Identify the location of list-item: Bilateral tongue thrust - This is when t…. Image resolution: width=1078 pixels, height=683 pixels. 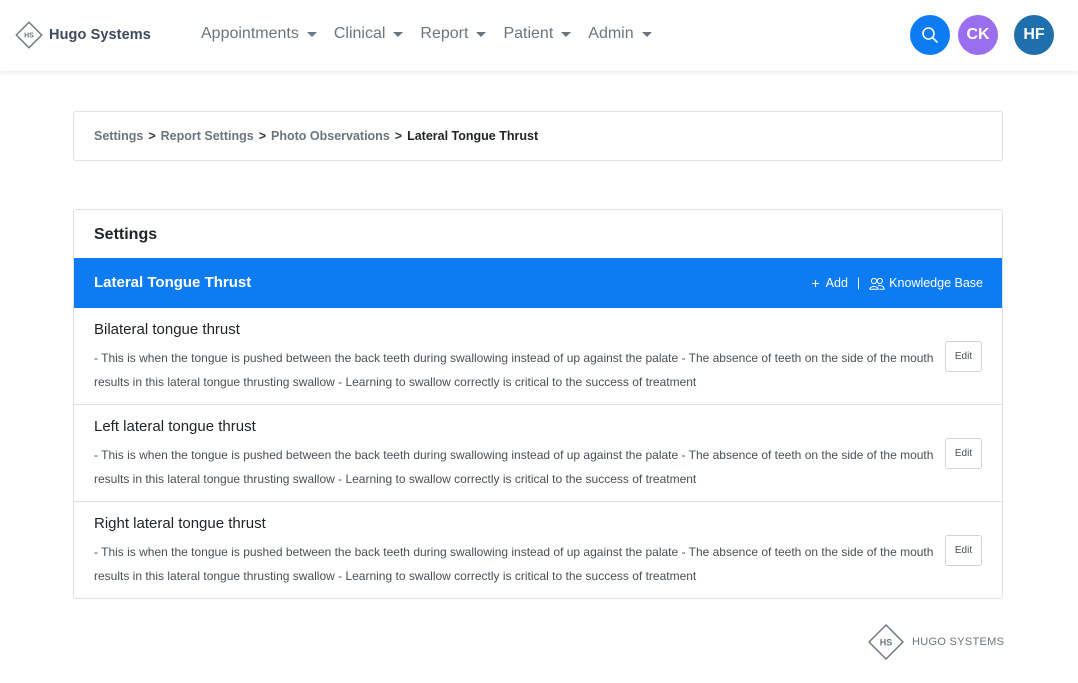
(538, 356).